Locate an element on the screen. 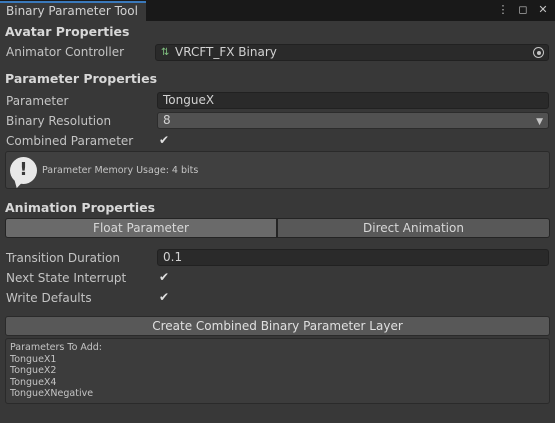 The image size is (555, 423). memory-usage-text: Parameter Memory Usage: 4 bits is located at coordinates (120, 170).